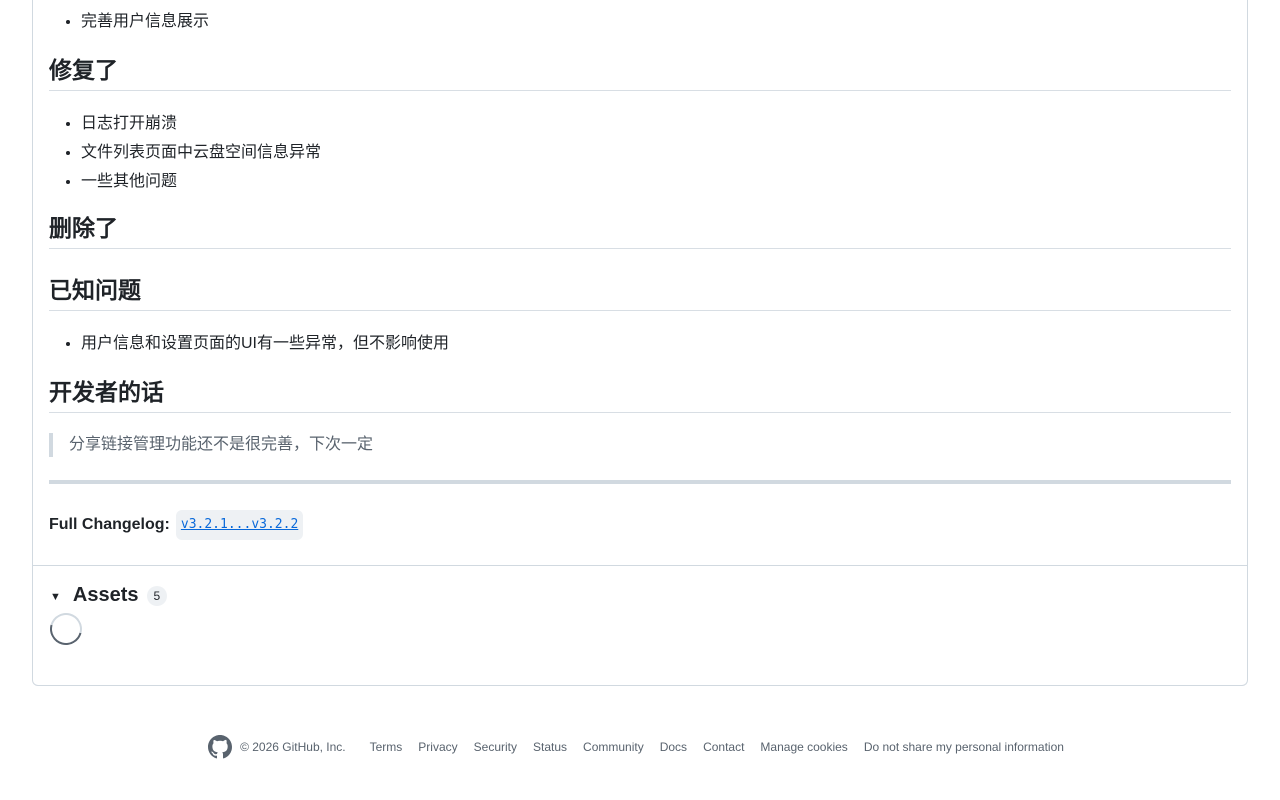 The image size is (1280, 800). I want to click on changelog-compare-link: v3.2.1...v3.2.2, so click(239, 524).